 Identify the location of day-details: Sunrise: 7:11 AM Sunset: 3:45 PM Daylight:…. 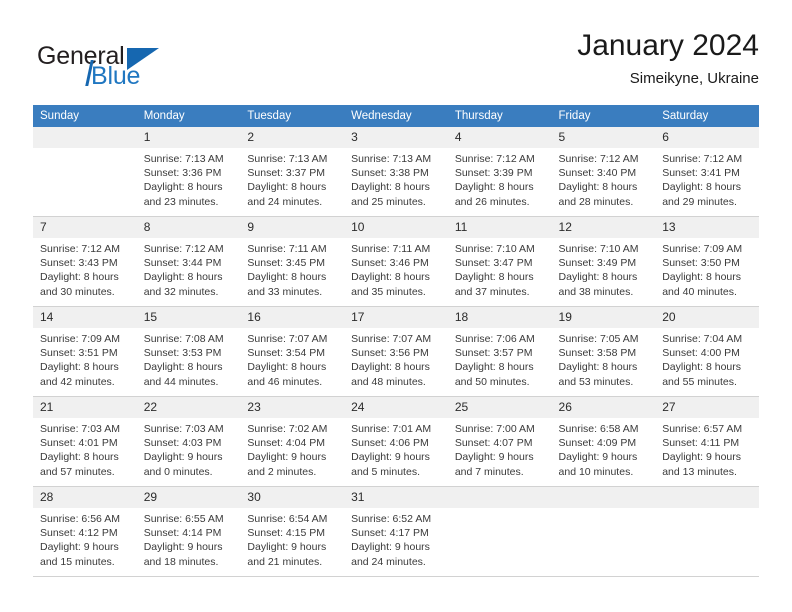
(292, 268).